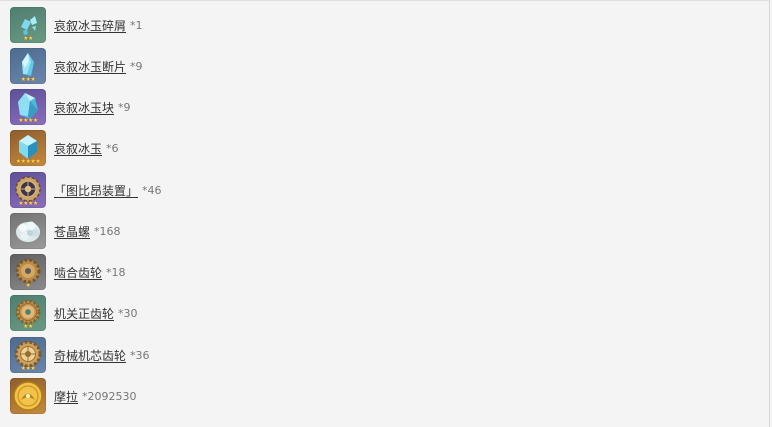 The width and height of the screenshot is (772, 427). What do you see at coordinates (109, 396) in the screenshot?
I see `item-count: *2092530` at bounding box center [109, 396].